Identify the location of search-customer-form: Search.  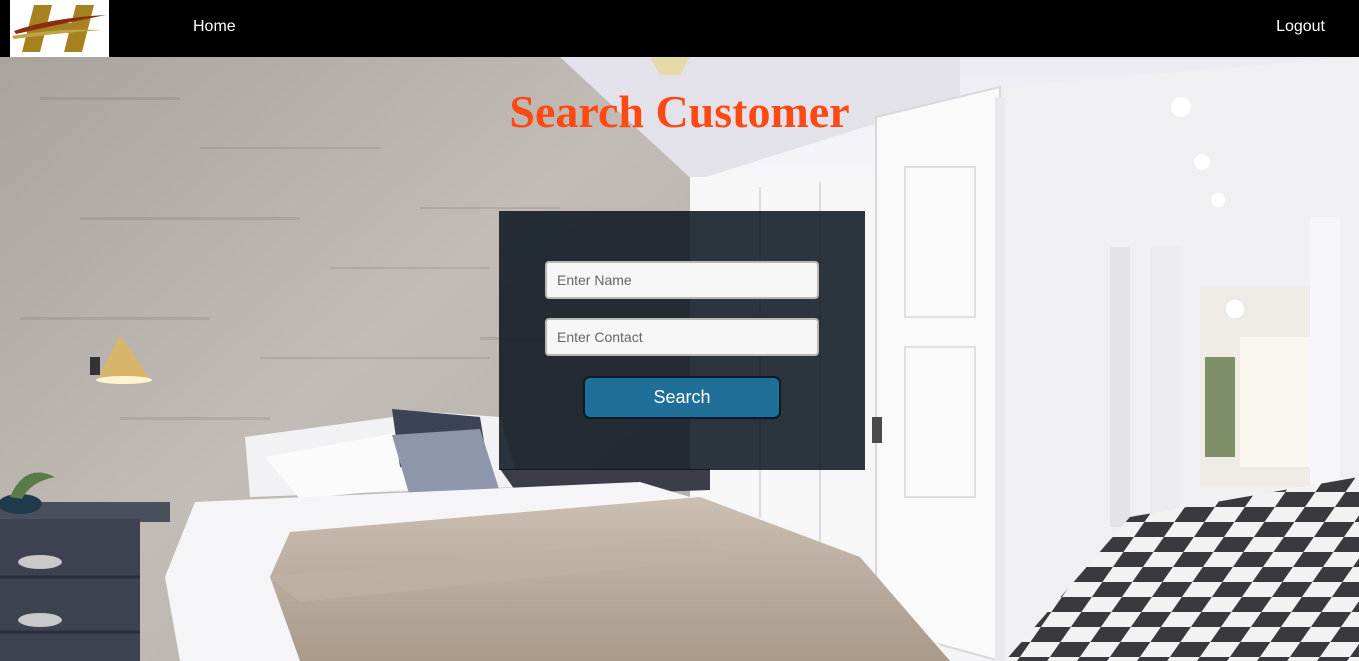
(682, 340).